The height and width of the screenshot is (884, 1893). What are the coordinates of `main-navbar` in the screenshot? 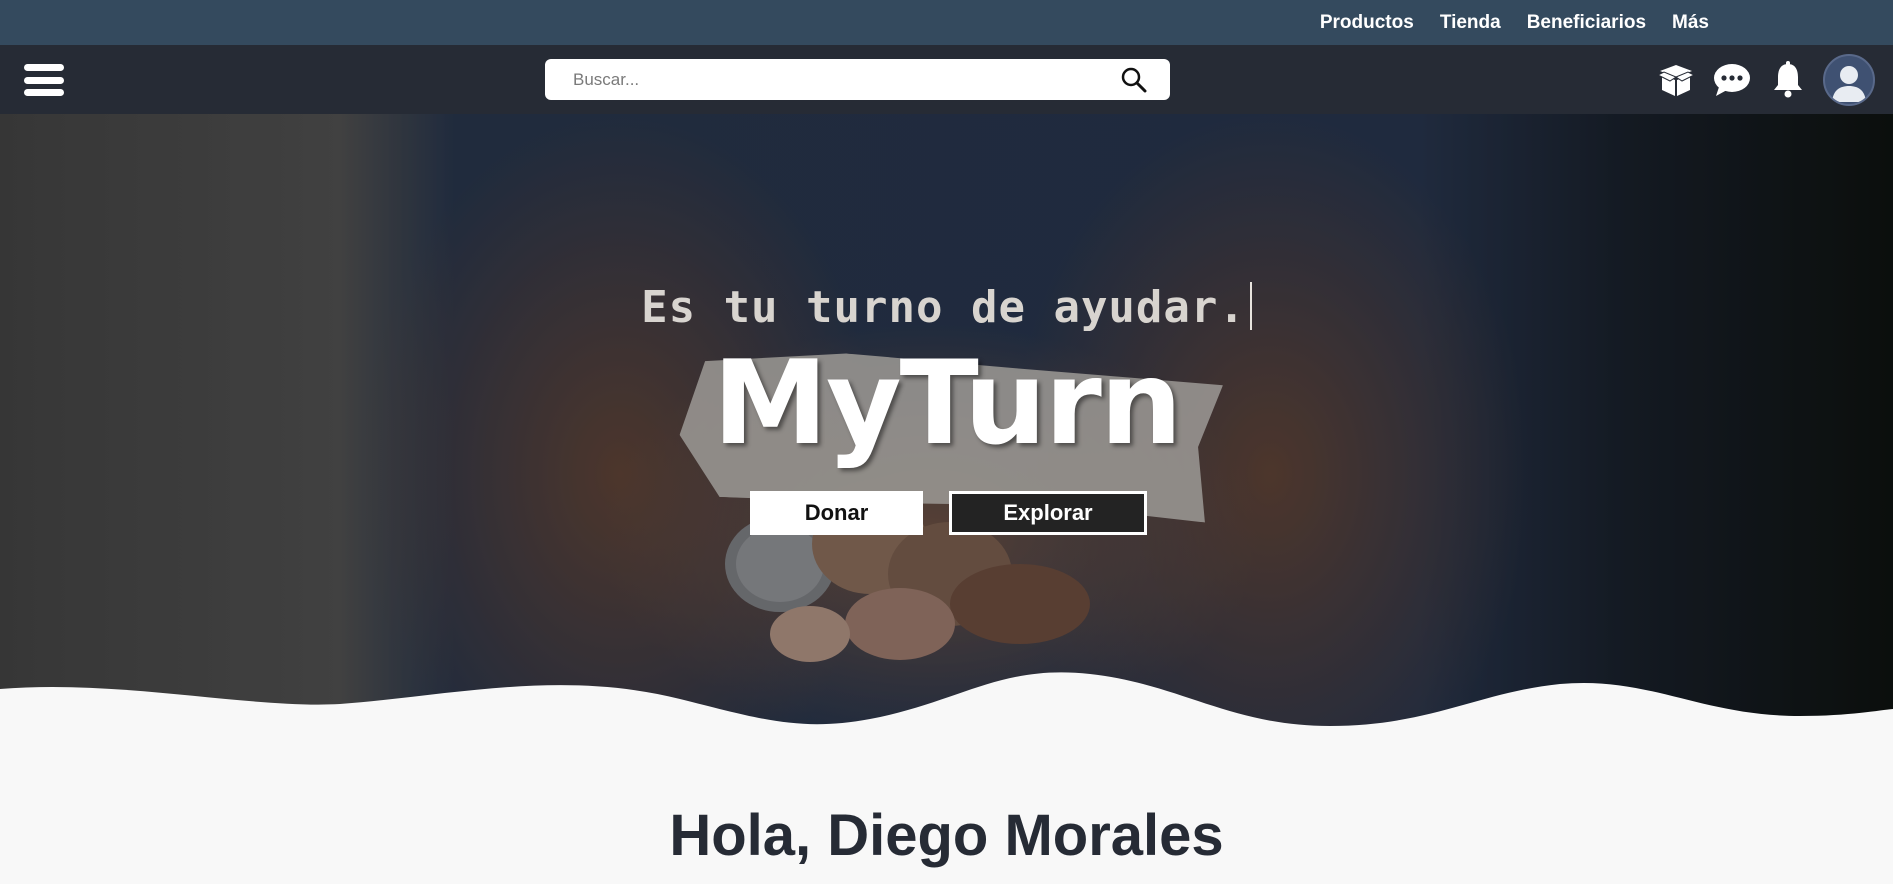 It's located at (946, 79).